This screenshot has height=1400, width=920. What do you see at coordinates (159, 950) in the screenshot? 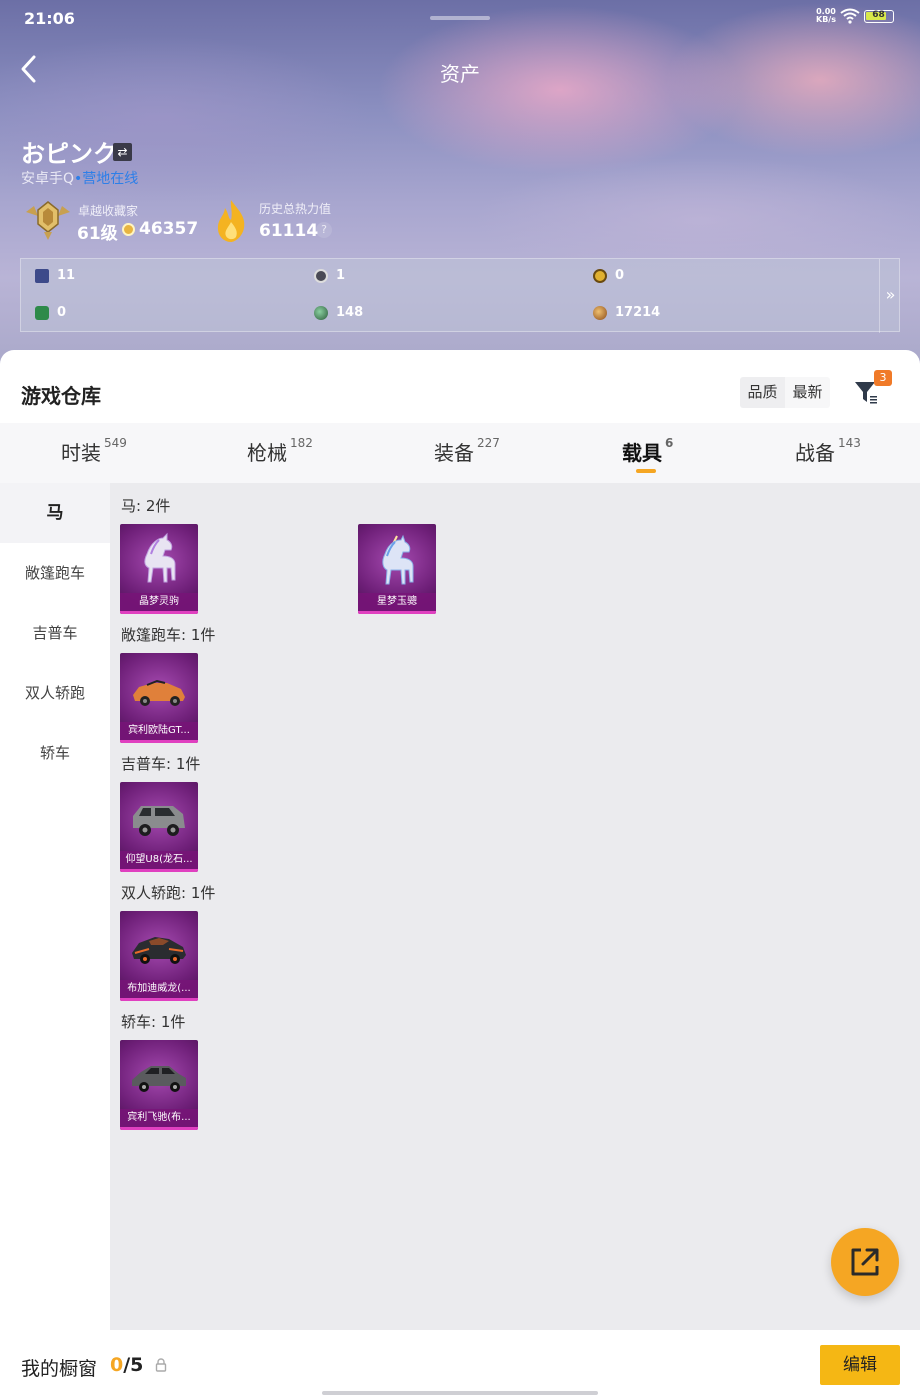
I see `sports-coupe-icon` at bounding box center [159, 950].